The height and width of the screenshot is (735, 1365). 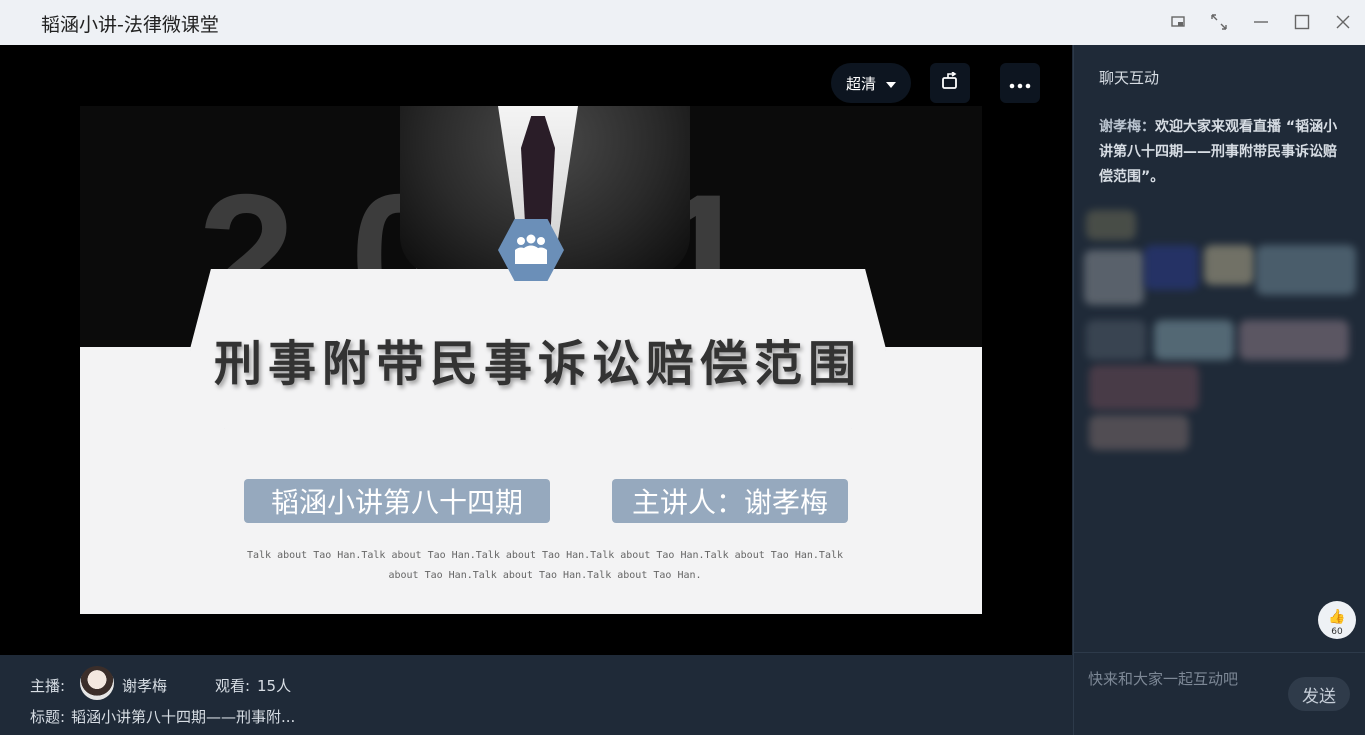 I want to click on host-label: 主播:, so click(x=48, y=686).